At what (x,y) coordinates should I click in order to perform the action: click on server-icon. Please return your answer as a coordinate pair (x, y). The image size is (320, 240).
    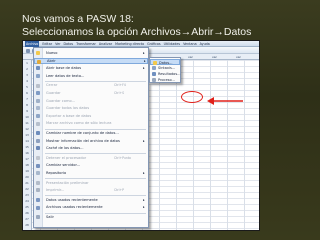
    Looking at the image, I should click on (38, 165).